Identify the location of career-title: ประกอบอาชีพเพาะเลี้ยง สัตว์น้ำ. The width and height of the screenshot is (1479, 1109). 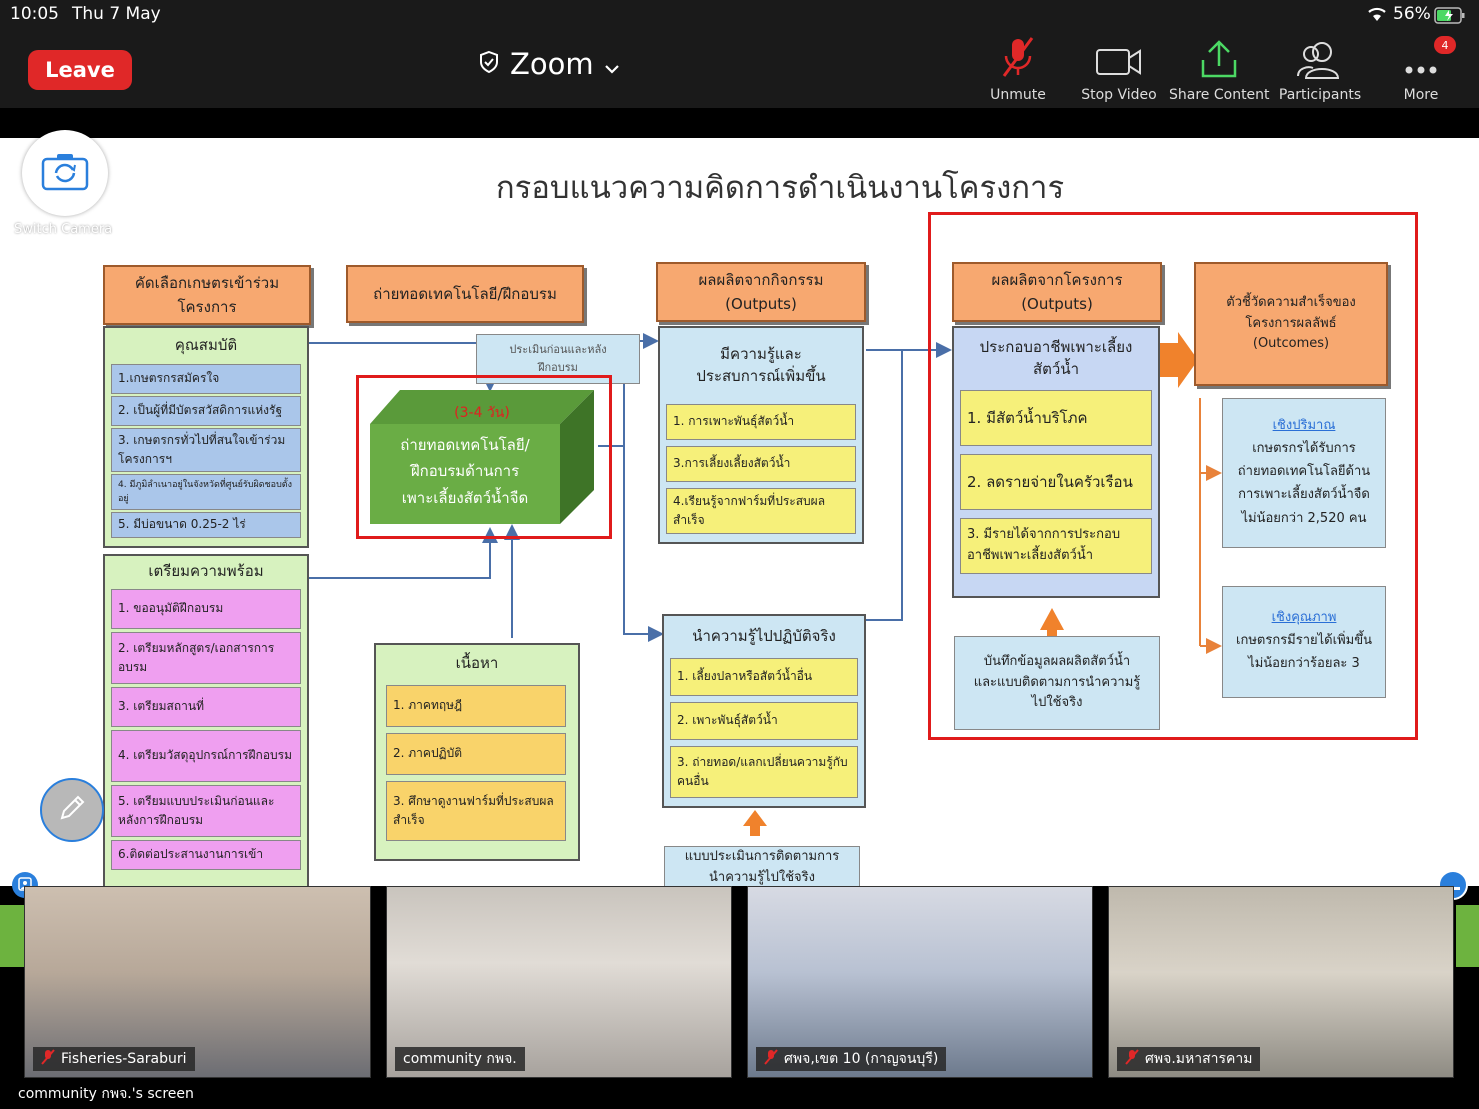
(1056, 358).